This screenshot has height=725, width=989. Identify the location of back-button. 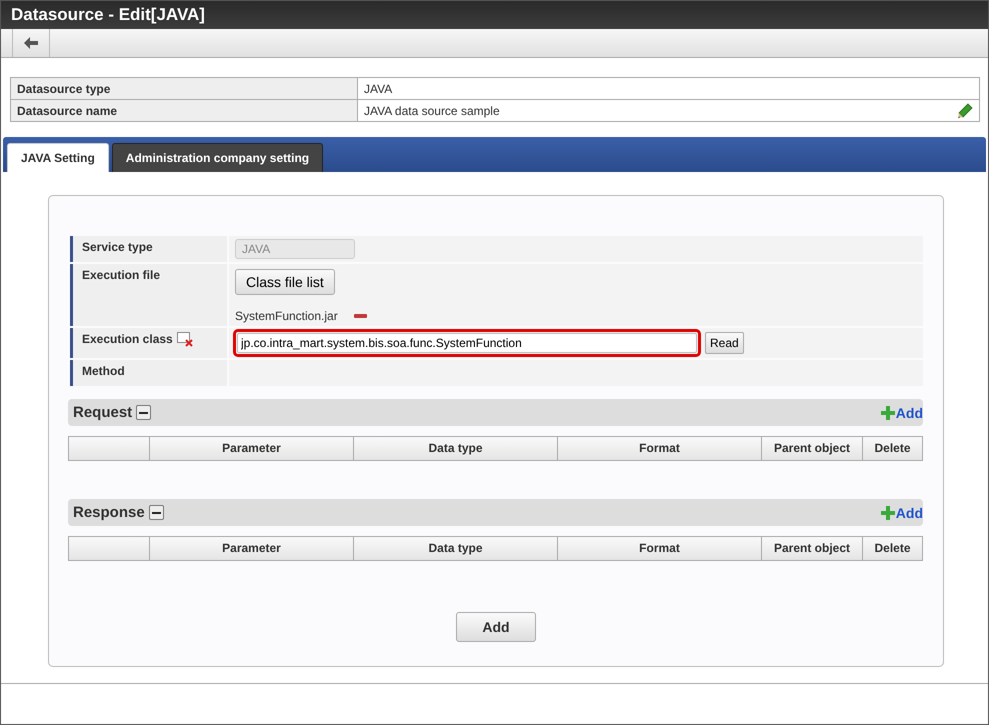
(31, 43).